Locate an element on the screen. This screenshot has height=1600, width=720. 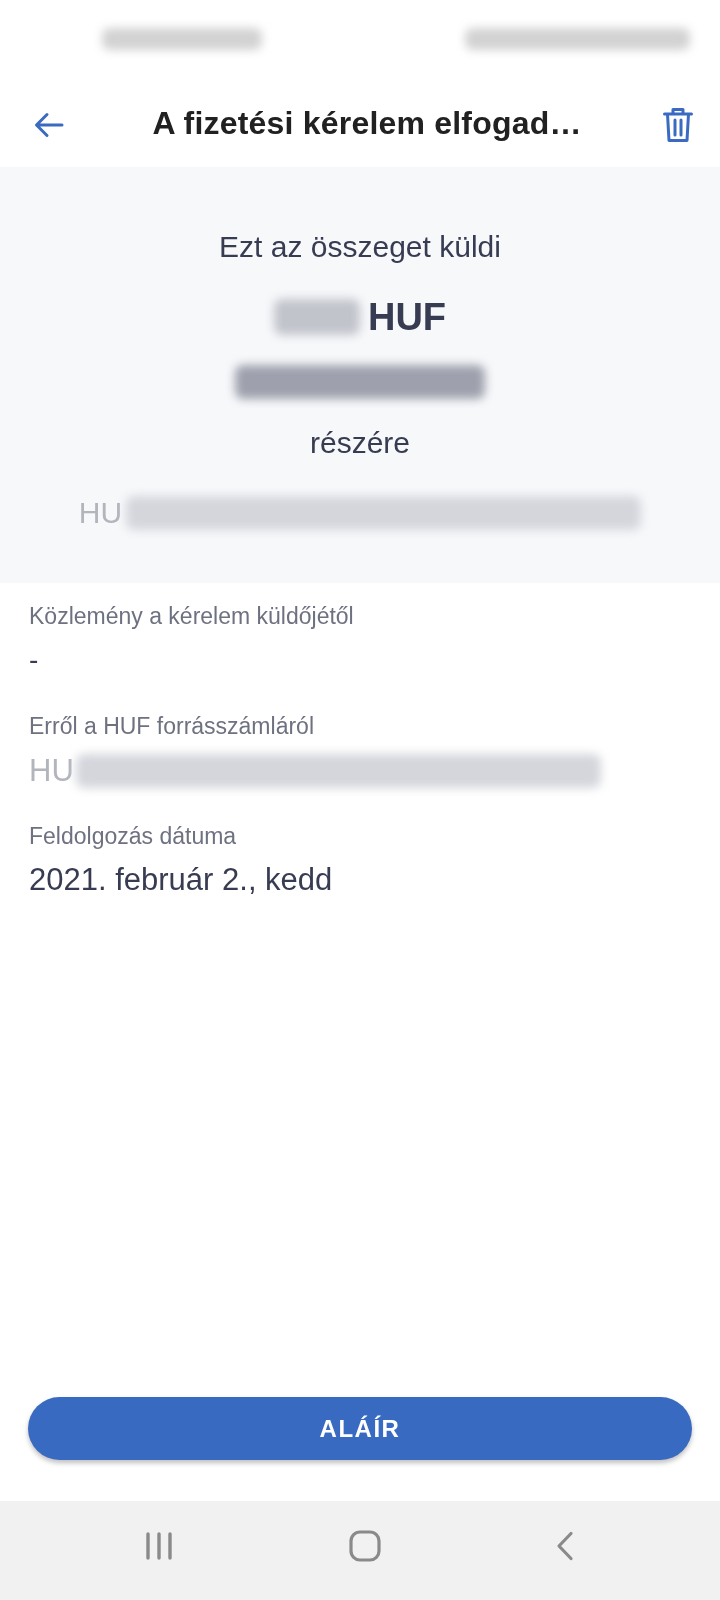
home-icon is located at coordinates (364, 1545).